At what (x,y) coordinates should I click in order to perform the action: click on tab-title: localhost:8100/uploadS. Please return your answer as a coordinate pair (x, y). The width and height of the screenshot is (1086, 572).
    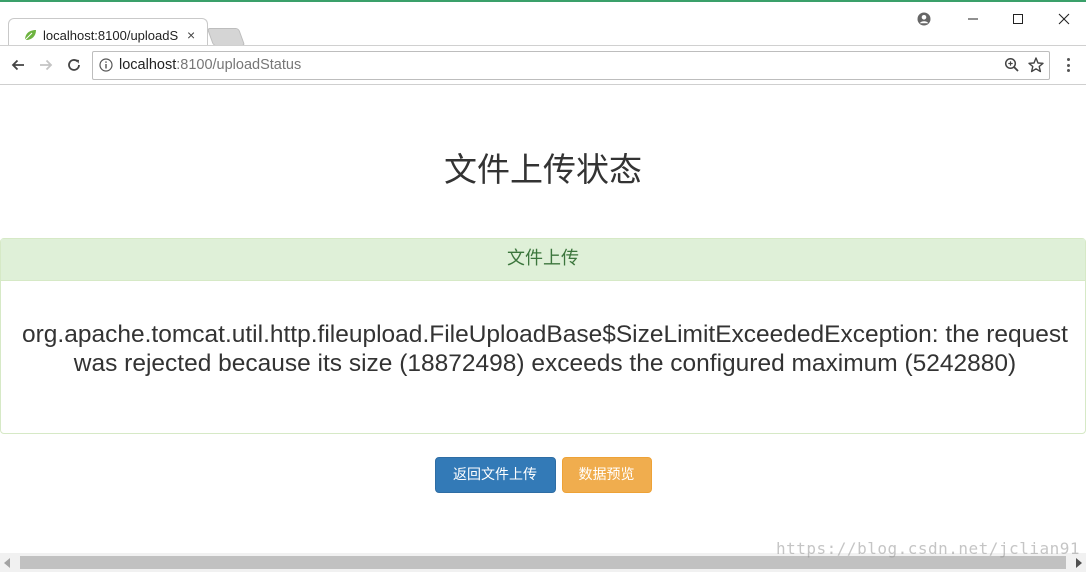
    Looking at the image, I should click on (111, 35).